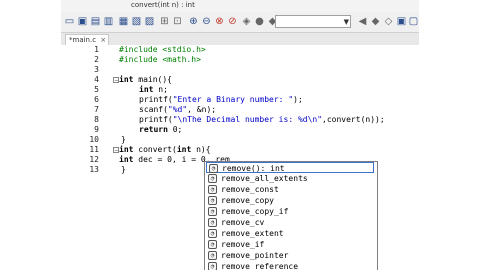 The height and width of the screenshot is (270, 480). I want to click on keyword: return, so click(153, 129).